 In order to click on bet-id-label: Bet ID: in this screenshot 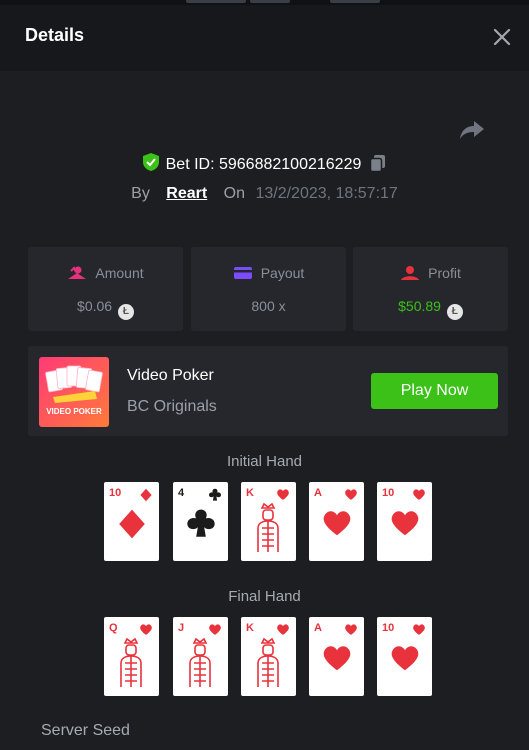, I will do `click(190, 164)`.